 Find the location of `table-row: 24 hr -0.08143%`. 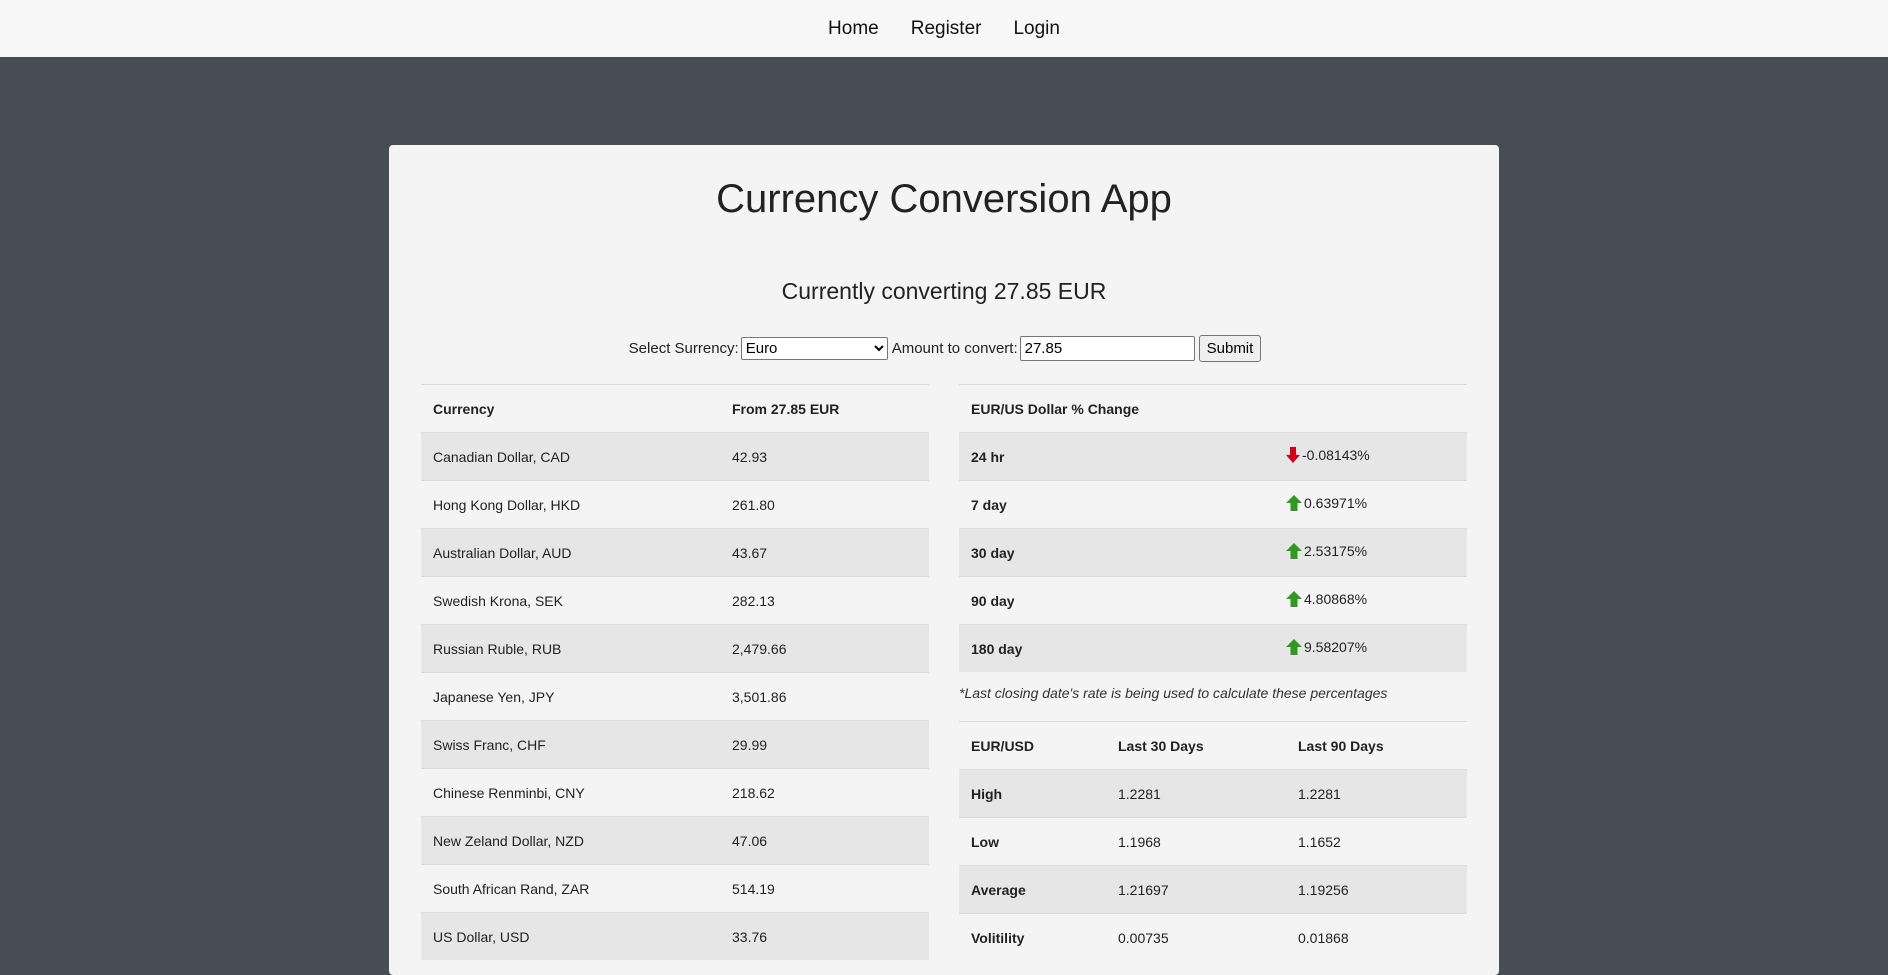

table-row: 24 hr -0.08143% is located at coordinates (1213, 456).